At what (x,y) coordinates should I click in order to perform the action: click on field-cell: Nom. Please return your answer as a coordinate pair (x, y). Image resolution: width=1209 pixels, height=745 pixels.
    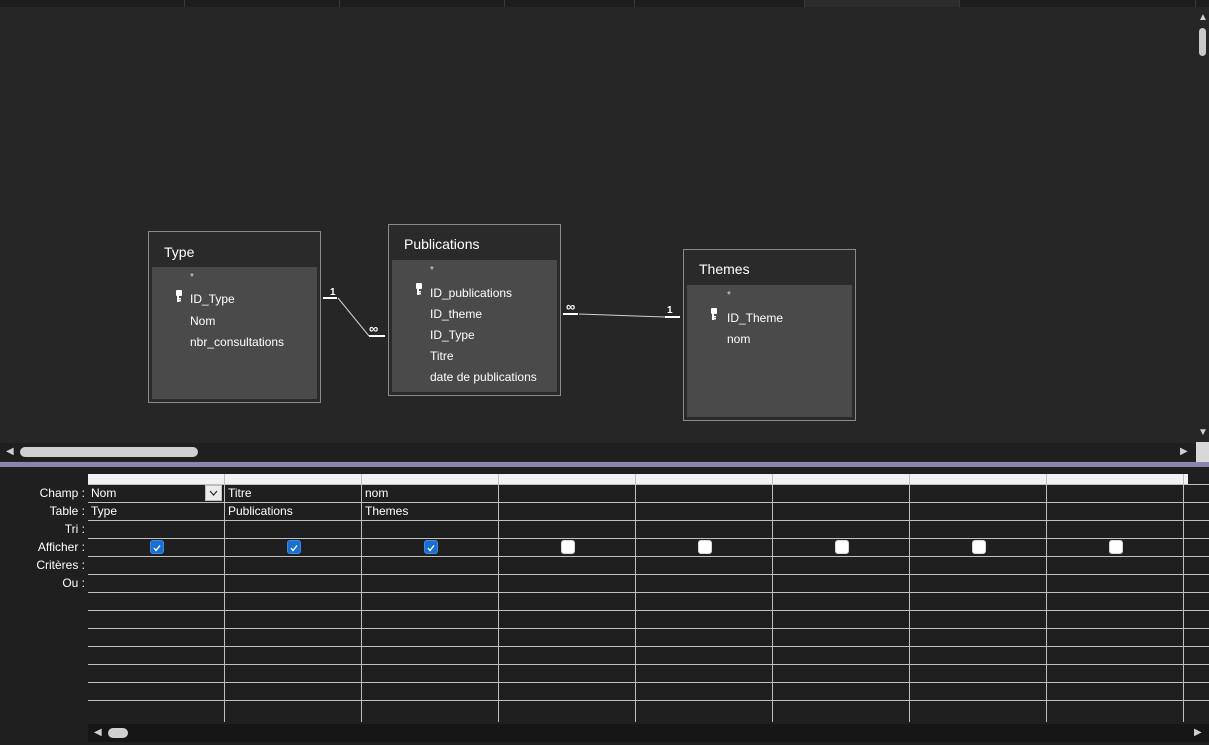
    Looking at the image, I should click on (103, 493).